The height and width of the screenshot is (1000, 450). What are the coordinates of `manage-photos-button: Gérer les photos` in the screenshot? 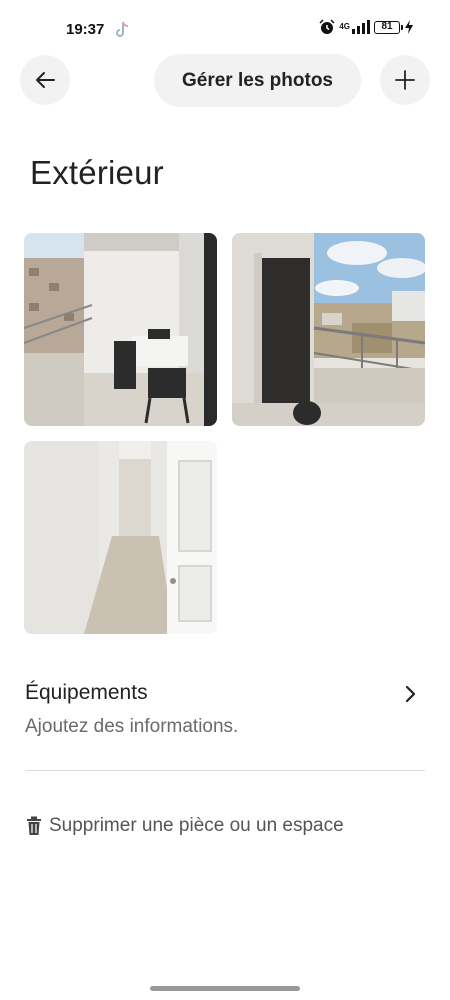 It's located at (257, 80).